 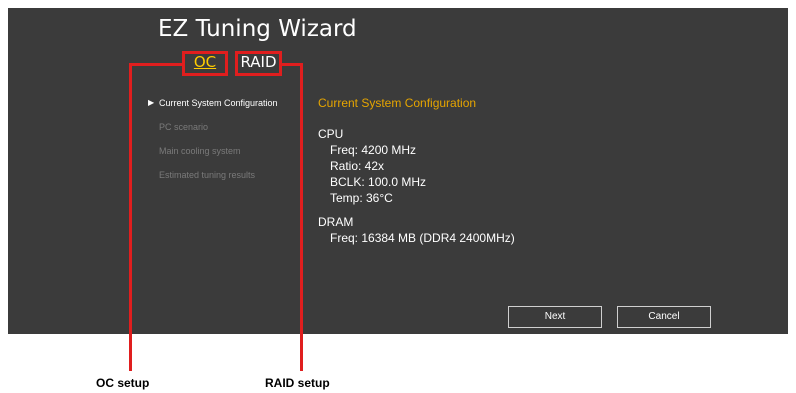 What do you see at coordinates (664, 317) in the screenshot?
I see `cancel-button: Cancel` at bounding box center [664, 317].